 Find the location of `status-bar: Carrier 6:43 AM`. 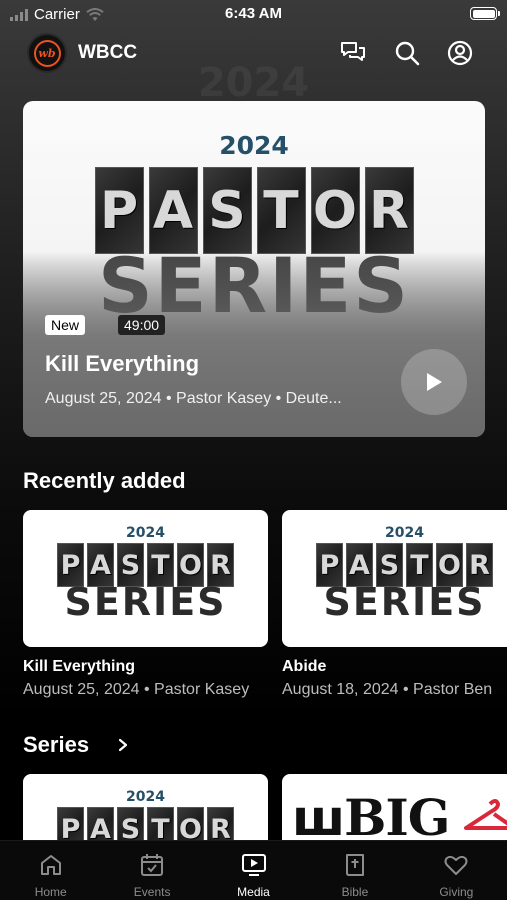

status-bar: Carrier 6:43 AM is located at coordinates (253, 14).